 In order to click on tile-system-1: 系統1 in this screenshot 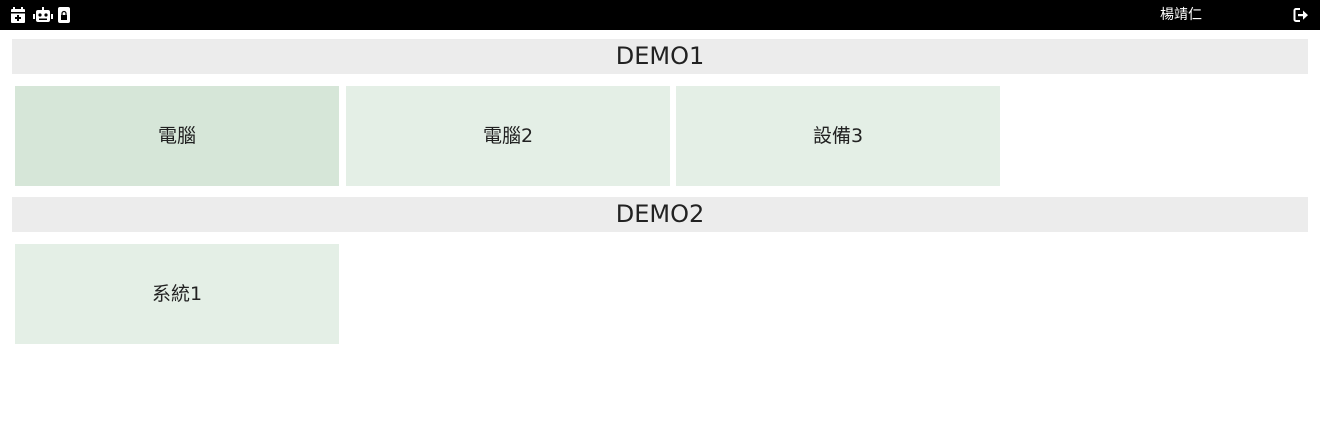, I will do `click(177, 294)`.